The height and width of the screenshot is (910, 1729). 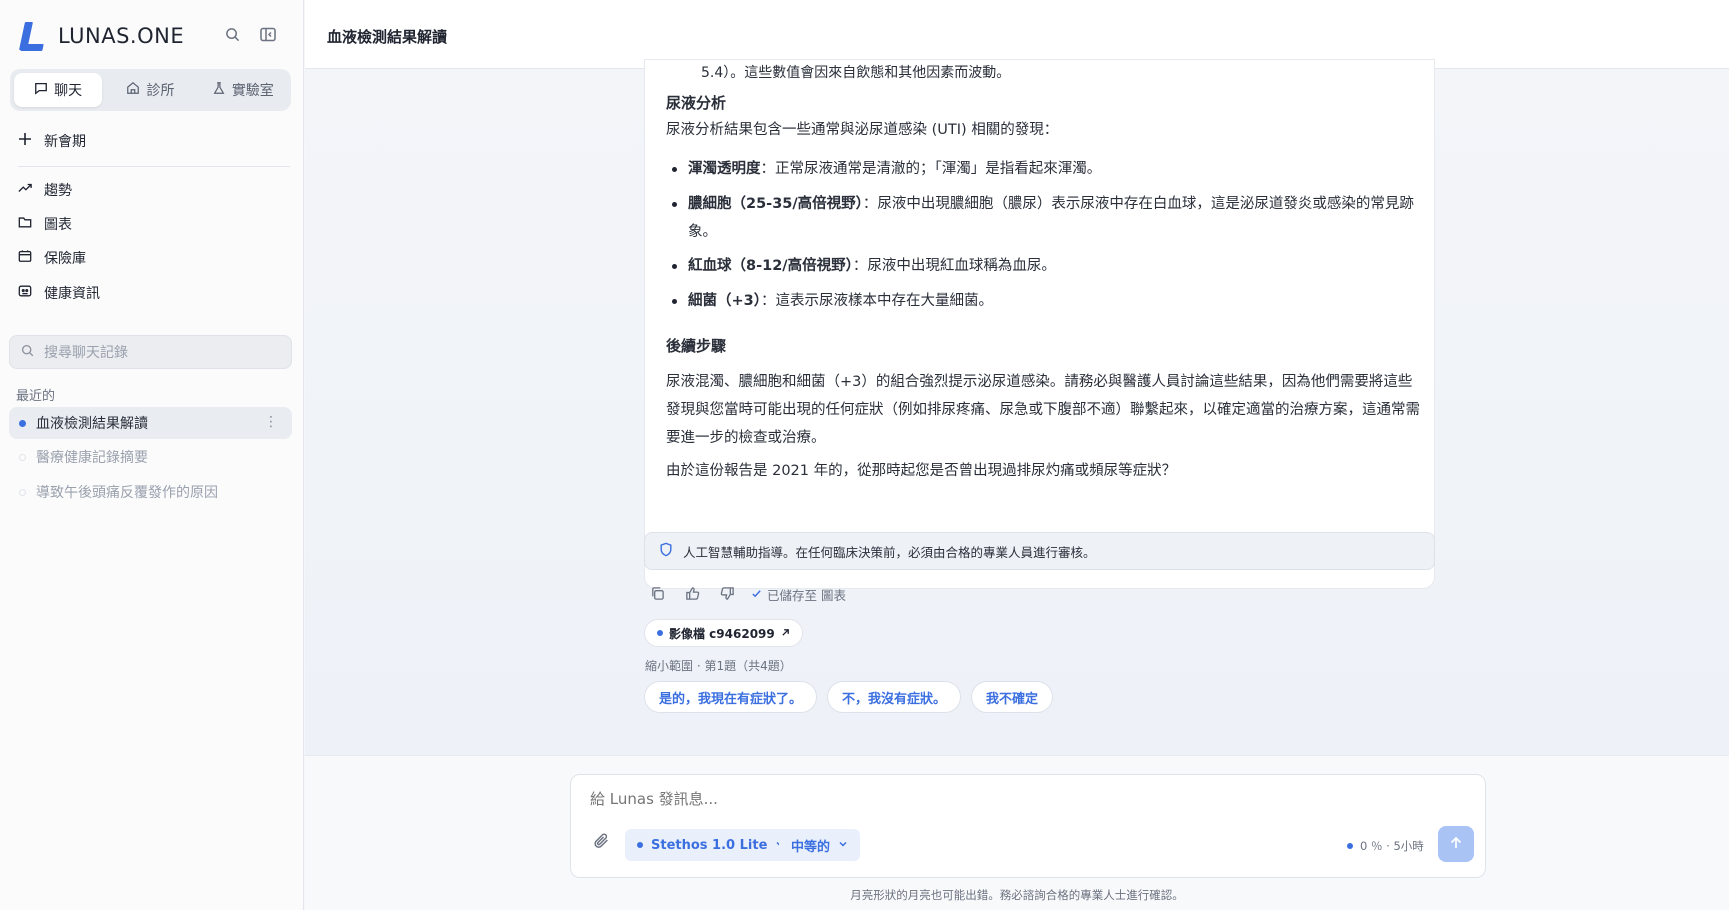 I want to click on list-item: 細菌（+3）：這表示尿液樣本中存在大量細菌。, so click(x=1046, y=301).